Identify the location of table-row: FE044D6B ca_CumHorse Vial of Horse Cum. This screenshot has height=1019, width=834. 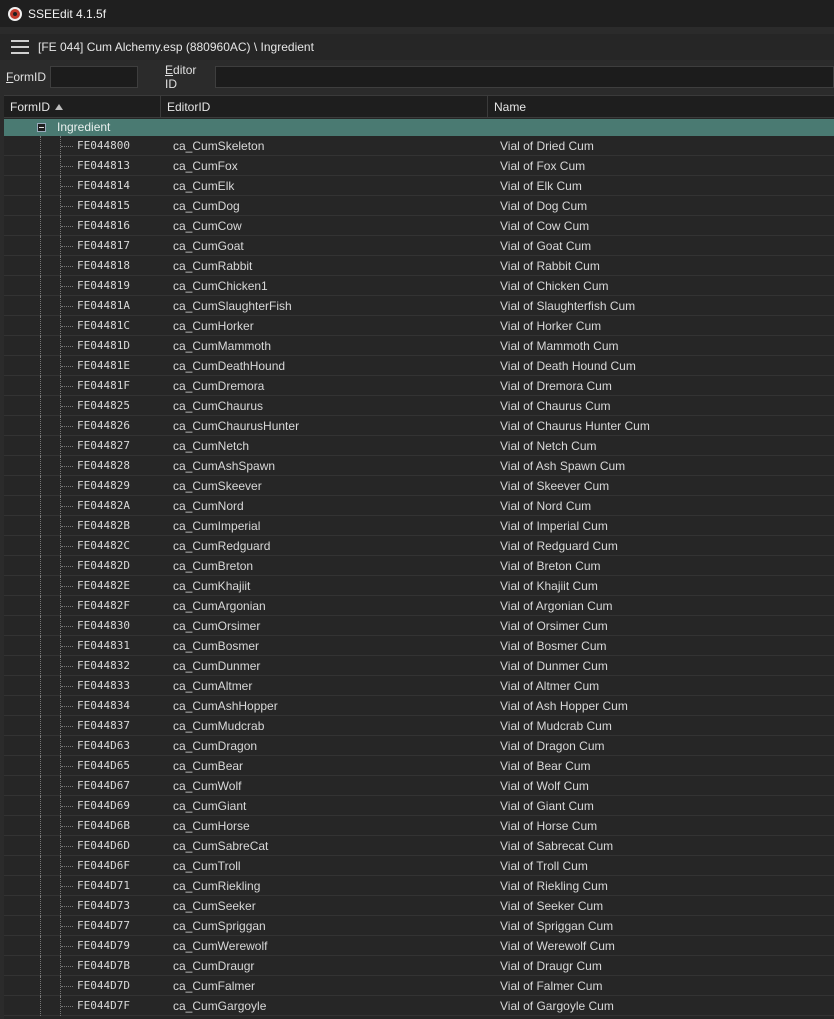
(419, 826).